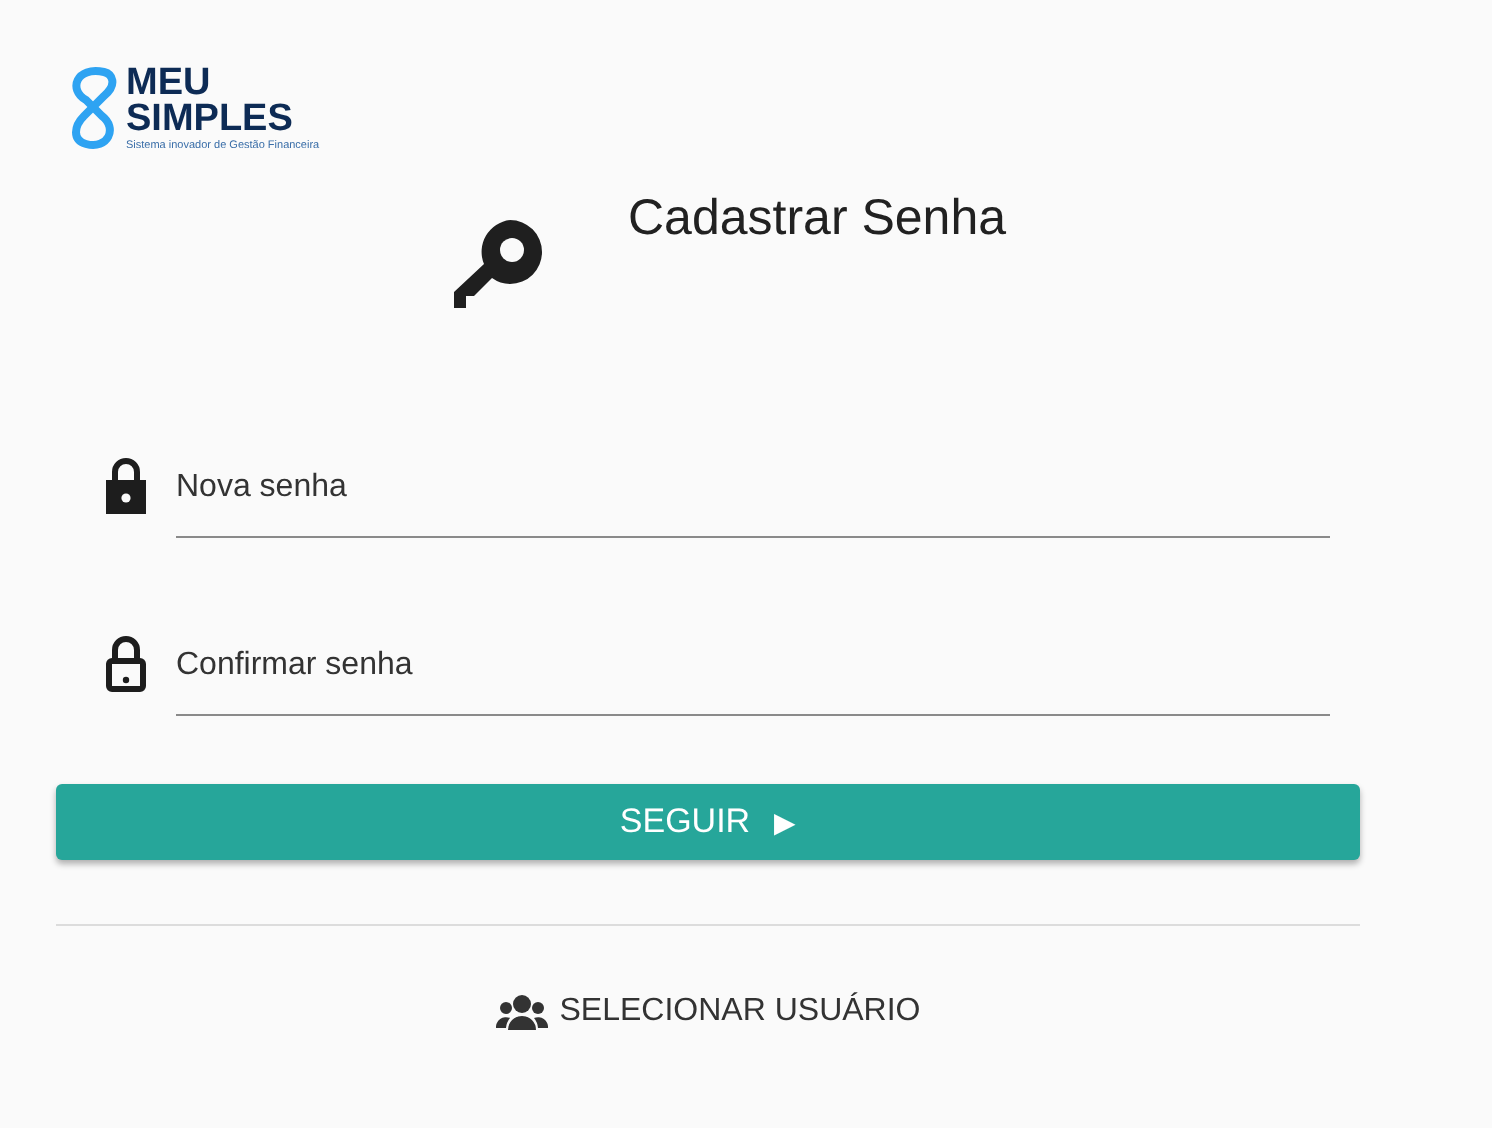  What do you see at coordinates (521, 1012) in the screenshot?
I see `users-icon` at bounding box center [521, 1012].